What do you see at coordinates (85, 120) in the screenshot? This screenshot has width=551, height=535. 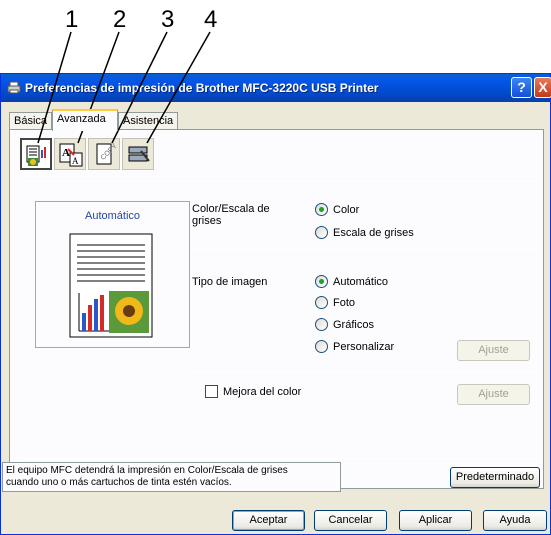 I see `tab-avanzada: Avanzada` at bounding box center [85, 120].